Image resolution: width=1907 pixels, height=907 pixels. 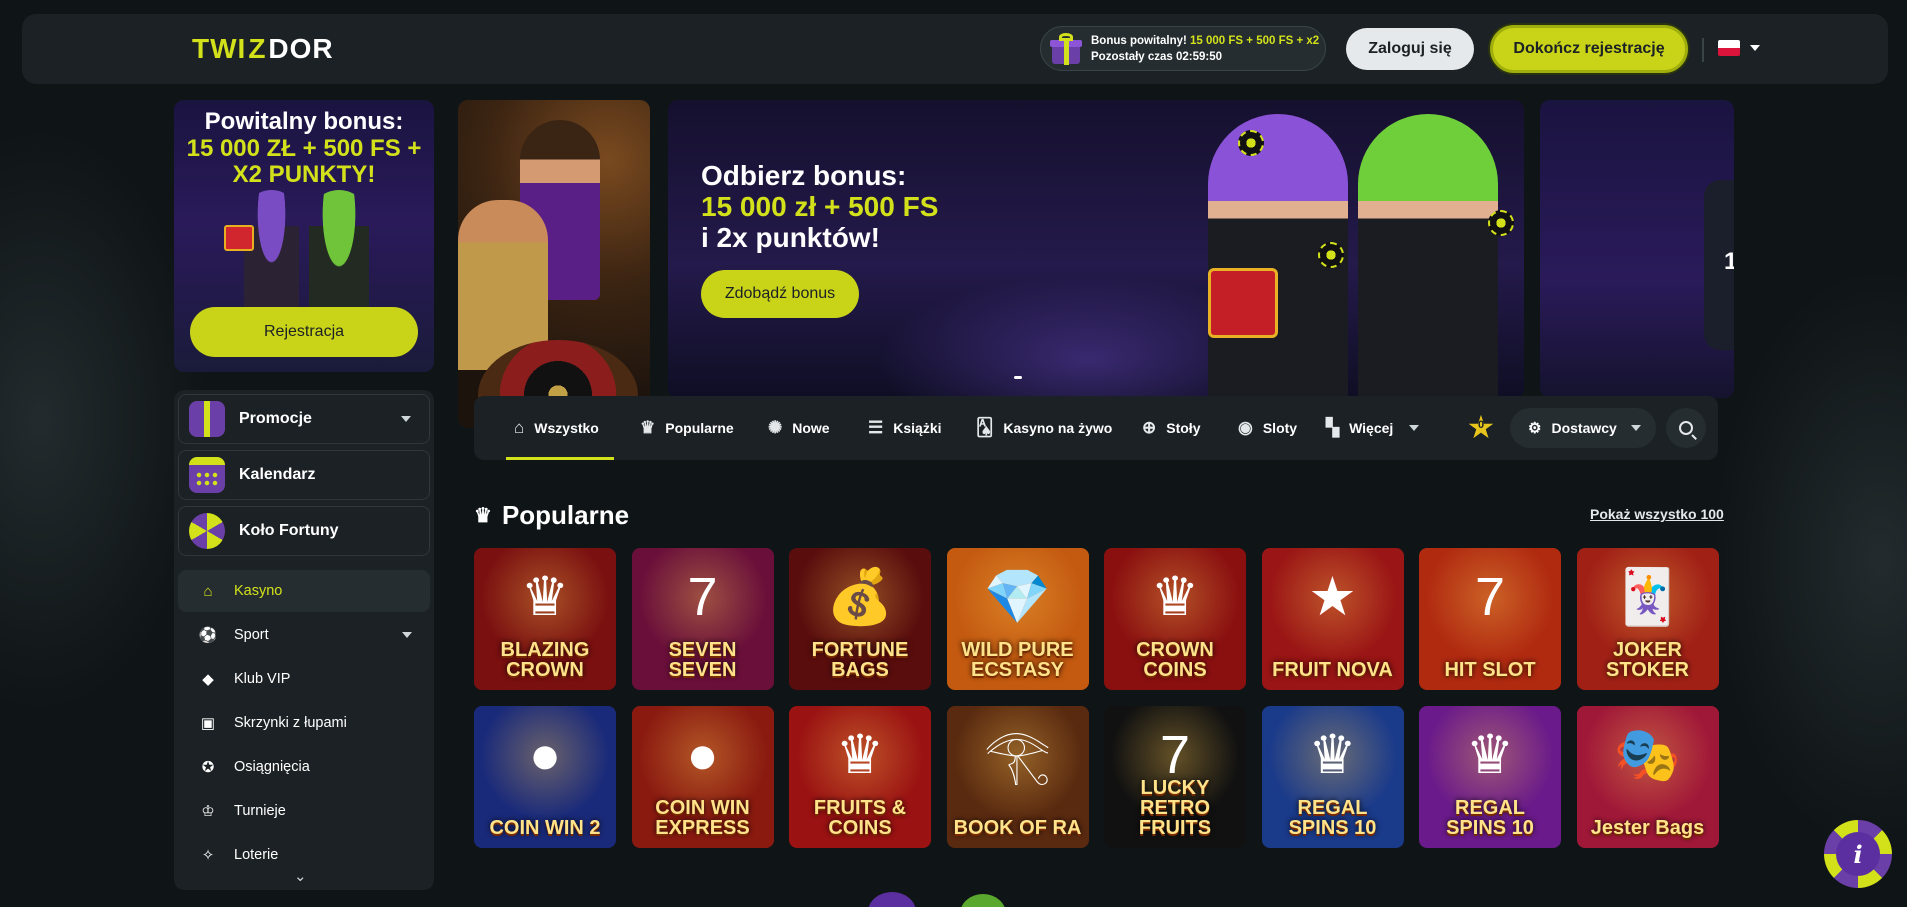 What do you see at coordinates (1332, 670) in the screenshot?
I see `game-title: FRUIT NOVA` at bounding box center [1332, 670].